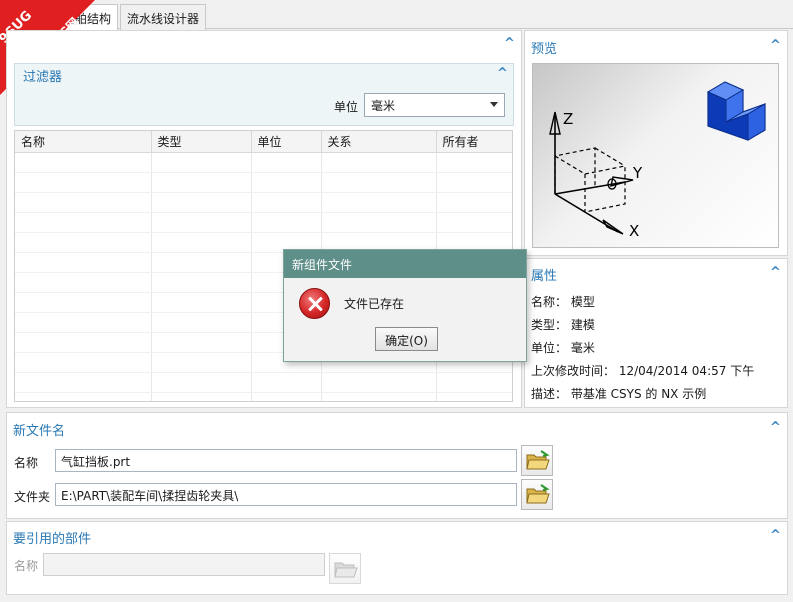 This screenshot has width=793, height=602. What do you see at coordinates (43, 77) in the screenshot?
I see `filter-title: 过滤器` at bounding box center [43, 77].